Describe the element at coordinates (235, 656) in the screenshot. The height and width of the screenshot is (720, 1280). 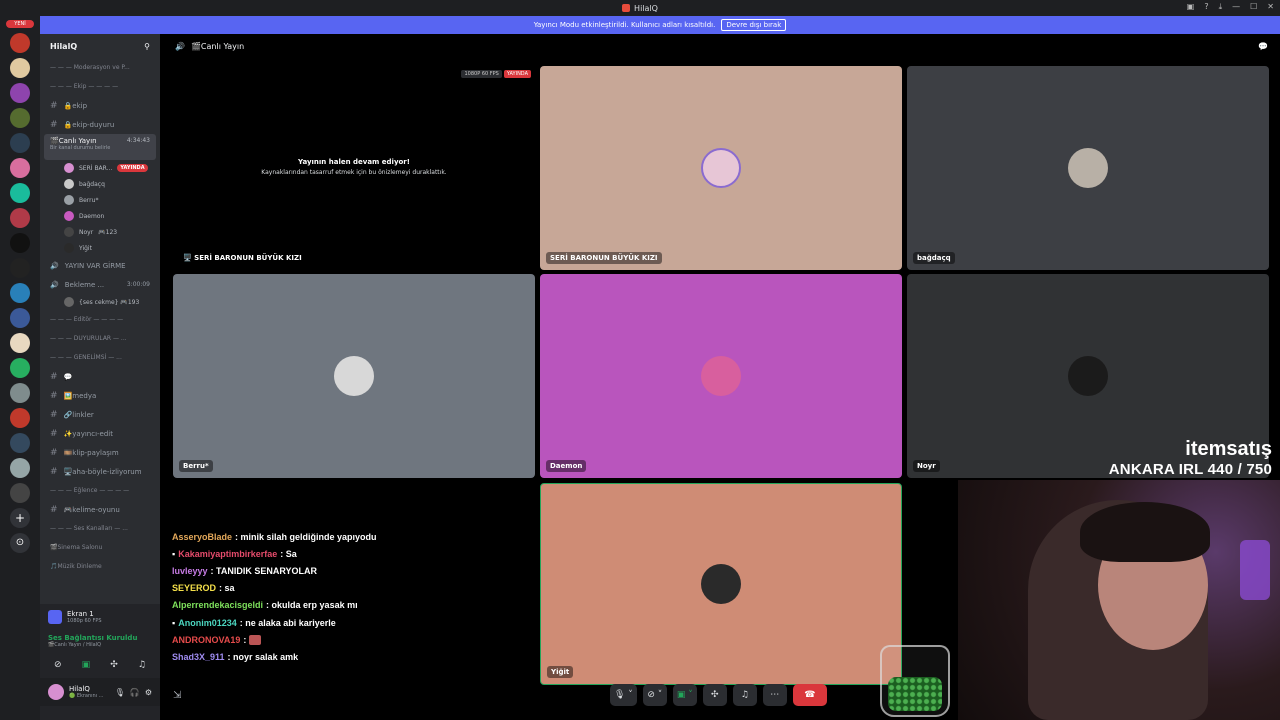
I see `chat-line: Shad3X_911: noyr salak amk` at that location.